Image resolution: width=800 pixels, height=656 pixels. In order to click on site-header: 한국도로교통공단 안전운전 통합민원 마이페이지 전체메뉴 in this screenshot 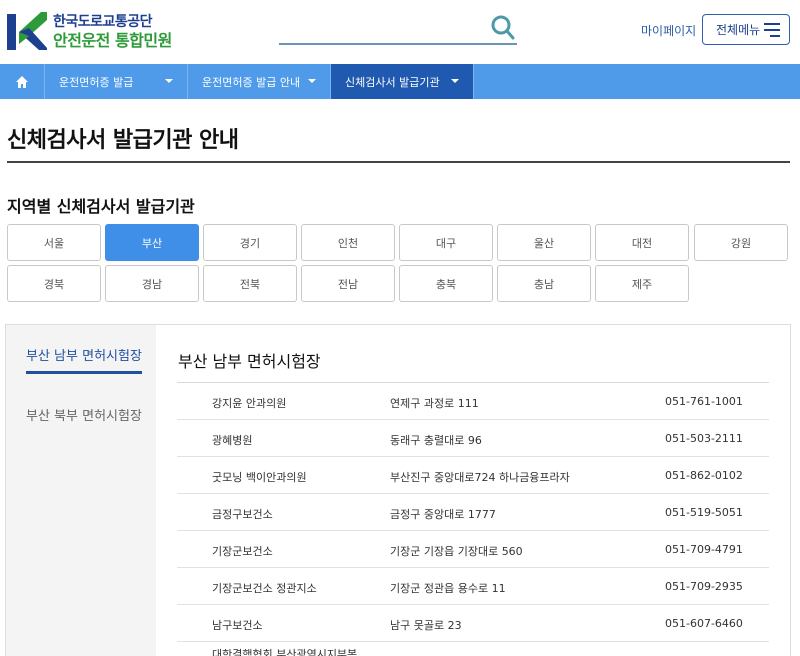, I will do `click(400, 32)`.